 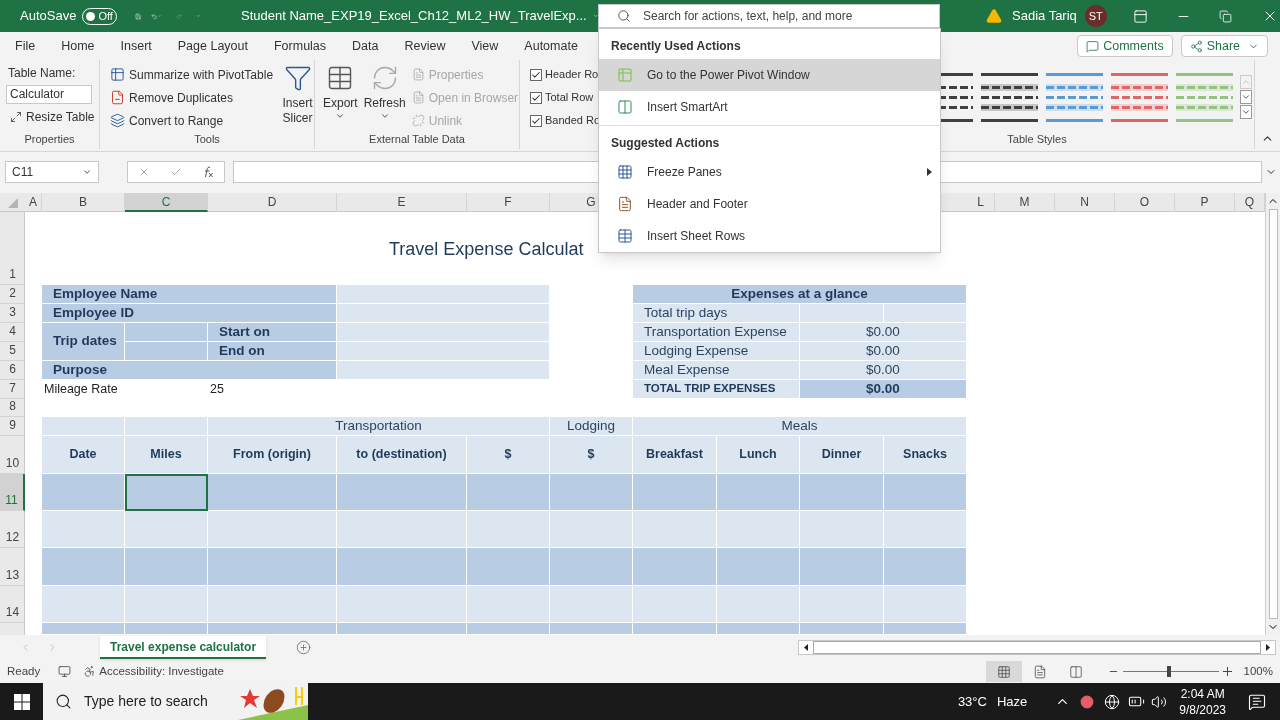 I want to click on section-heading: Suggested Actions, so click(x=665, y=143).